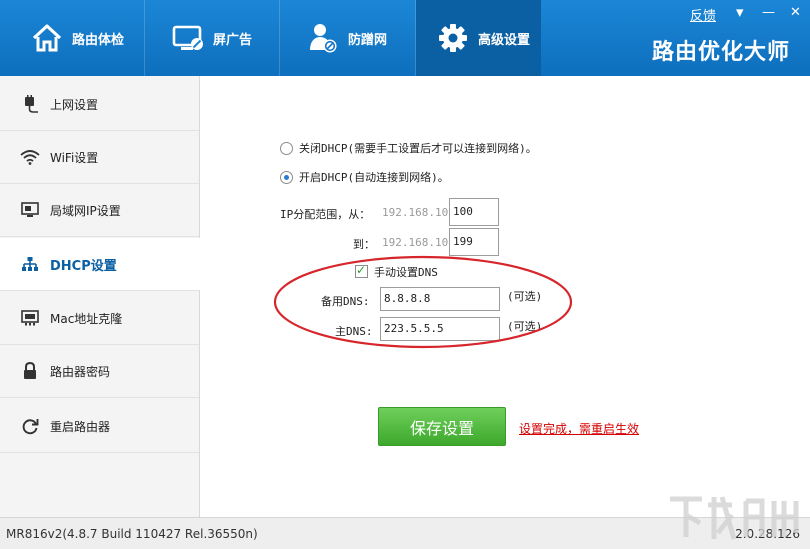 The width and height of the screenshot is (810, 549). Describe the element at coordinates (30, 210) in the screenshot. I see `lan-icon` at that location.